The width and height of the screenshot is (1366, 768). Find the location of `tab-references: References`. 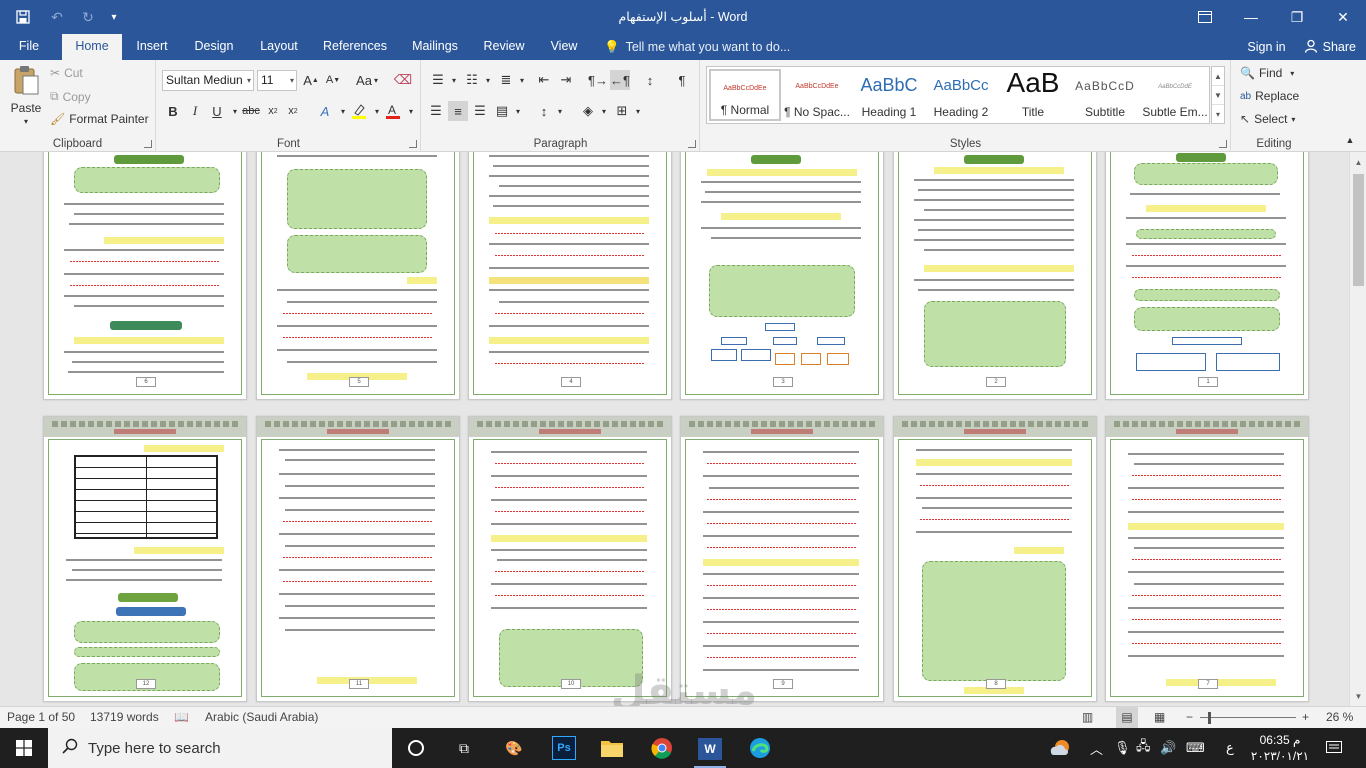

tab-references: References is located at coordinates (355, 47).